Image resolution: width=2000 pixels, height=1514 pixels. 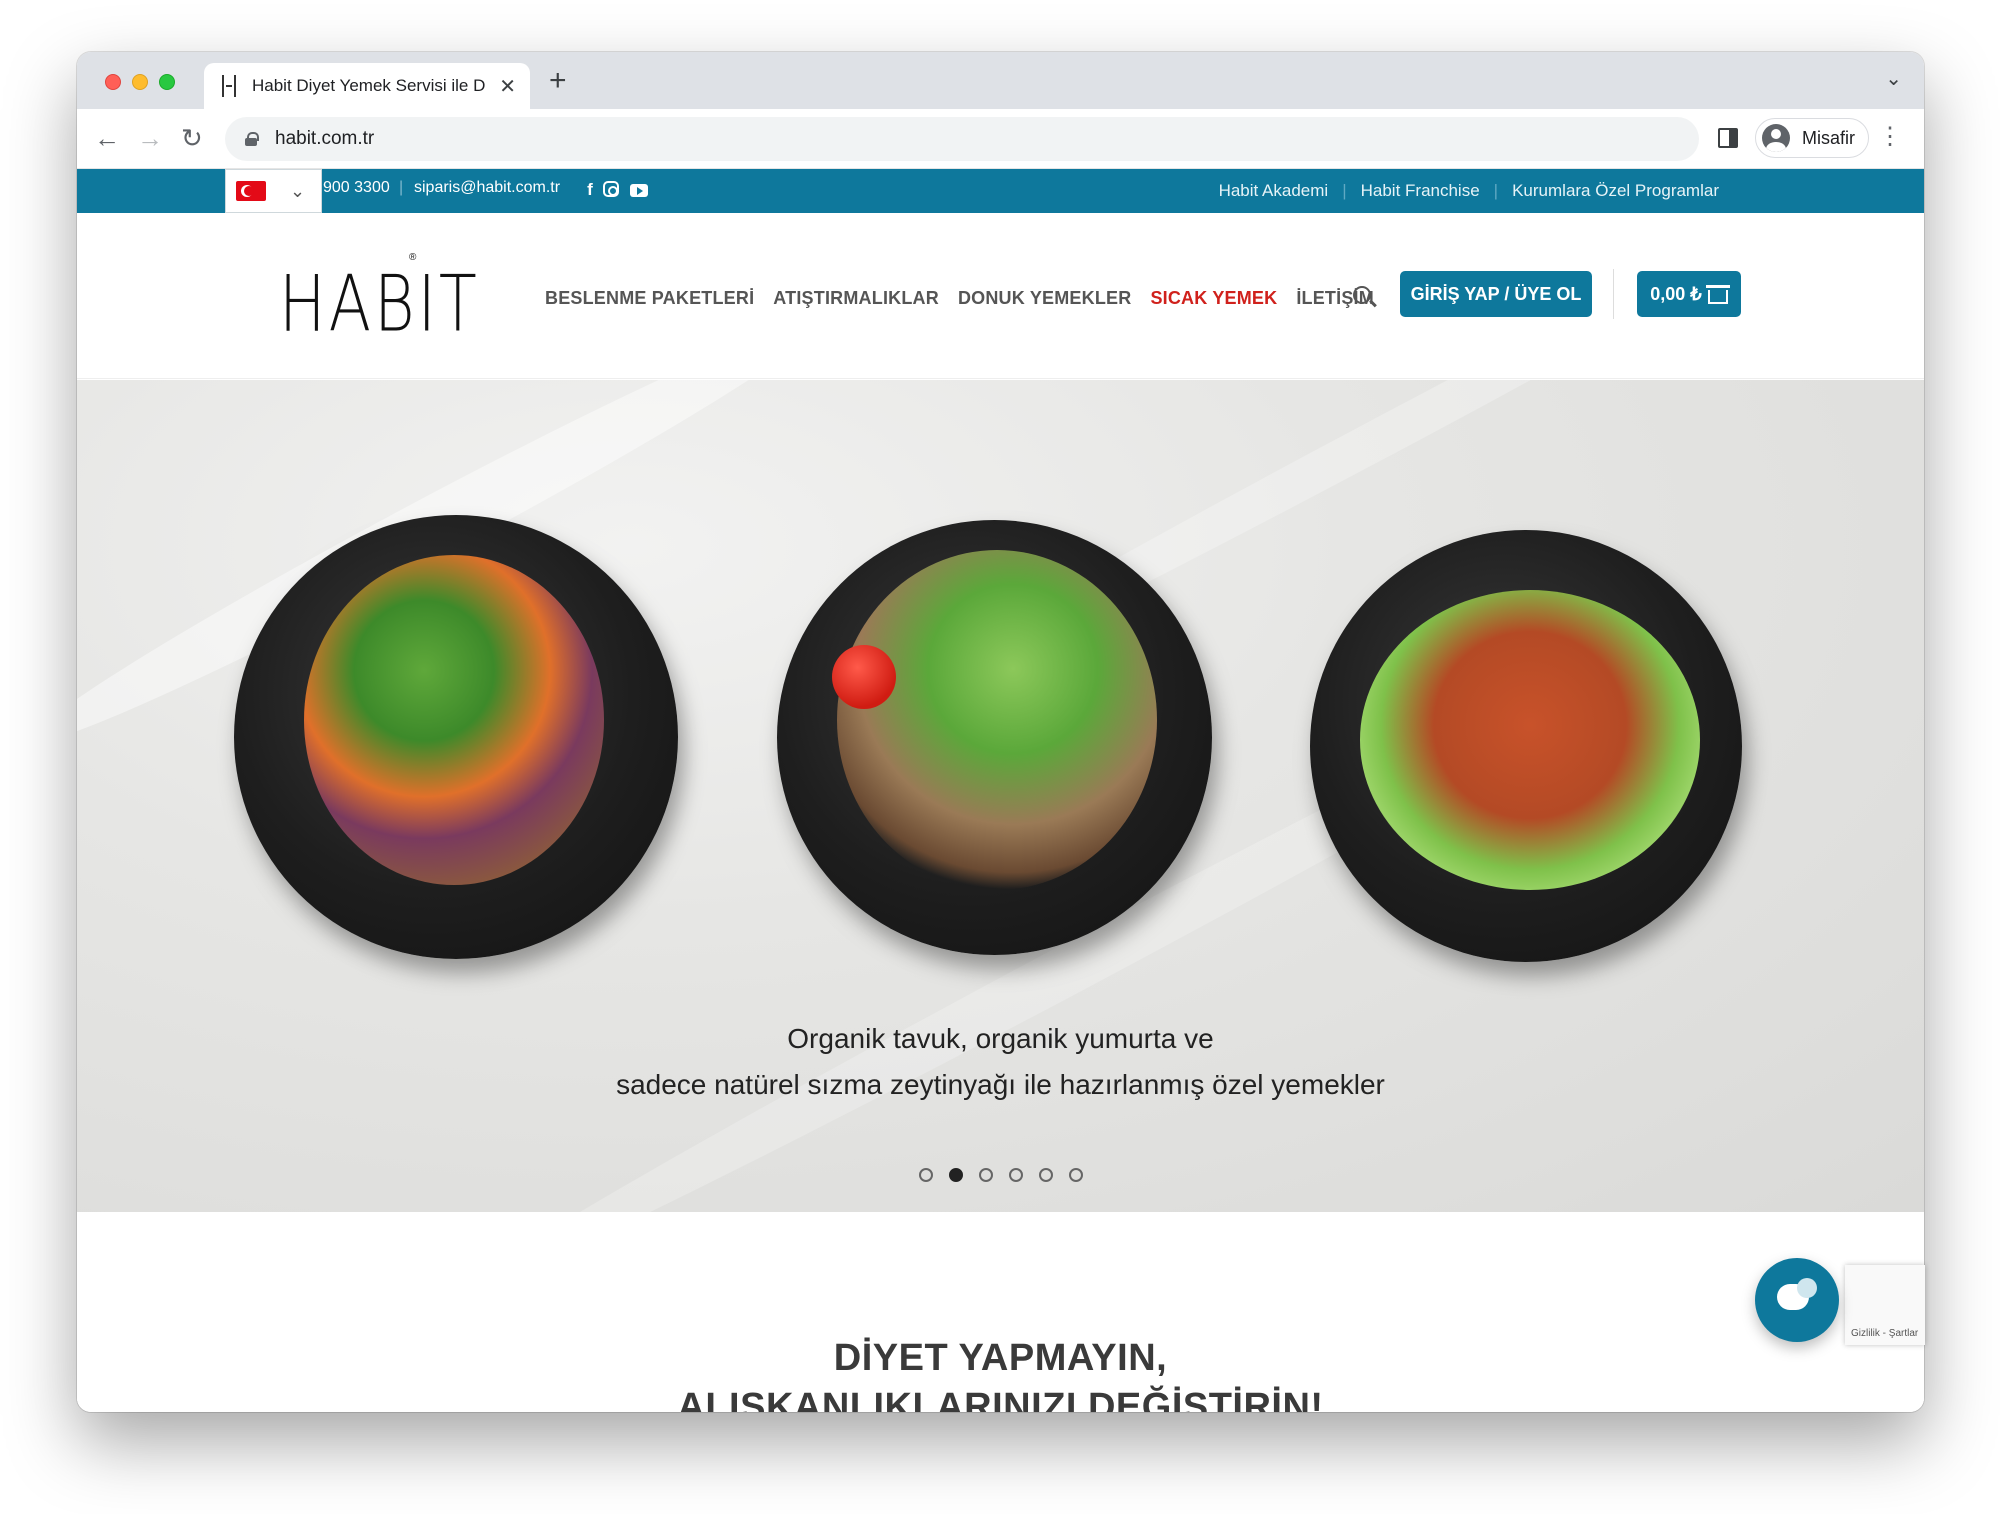 I want to click on phone-link: 900 3300, so click(x=356, y=188).